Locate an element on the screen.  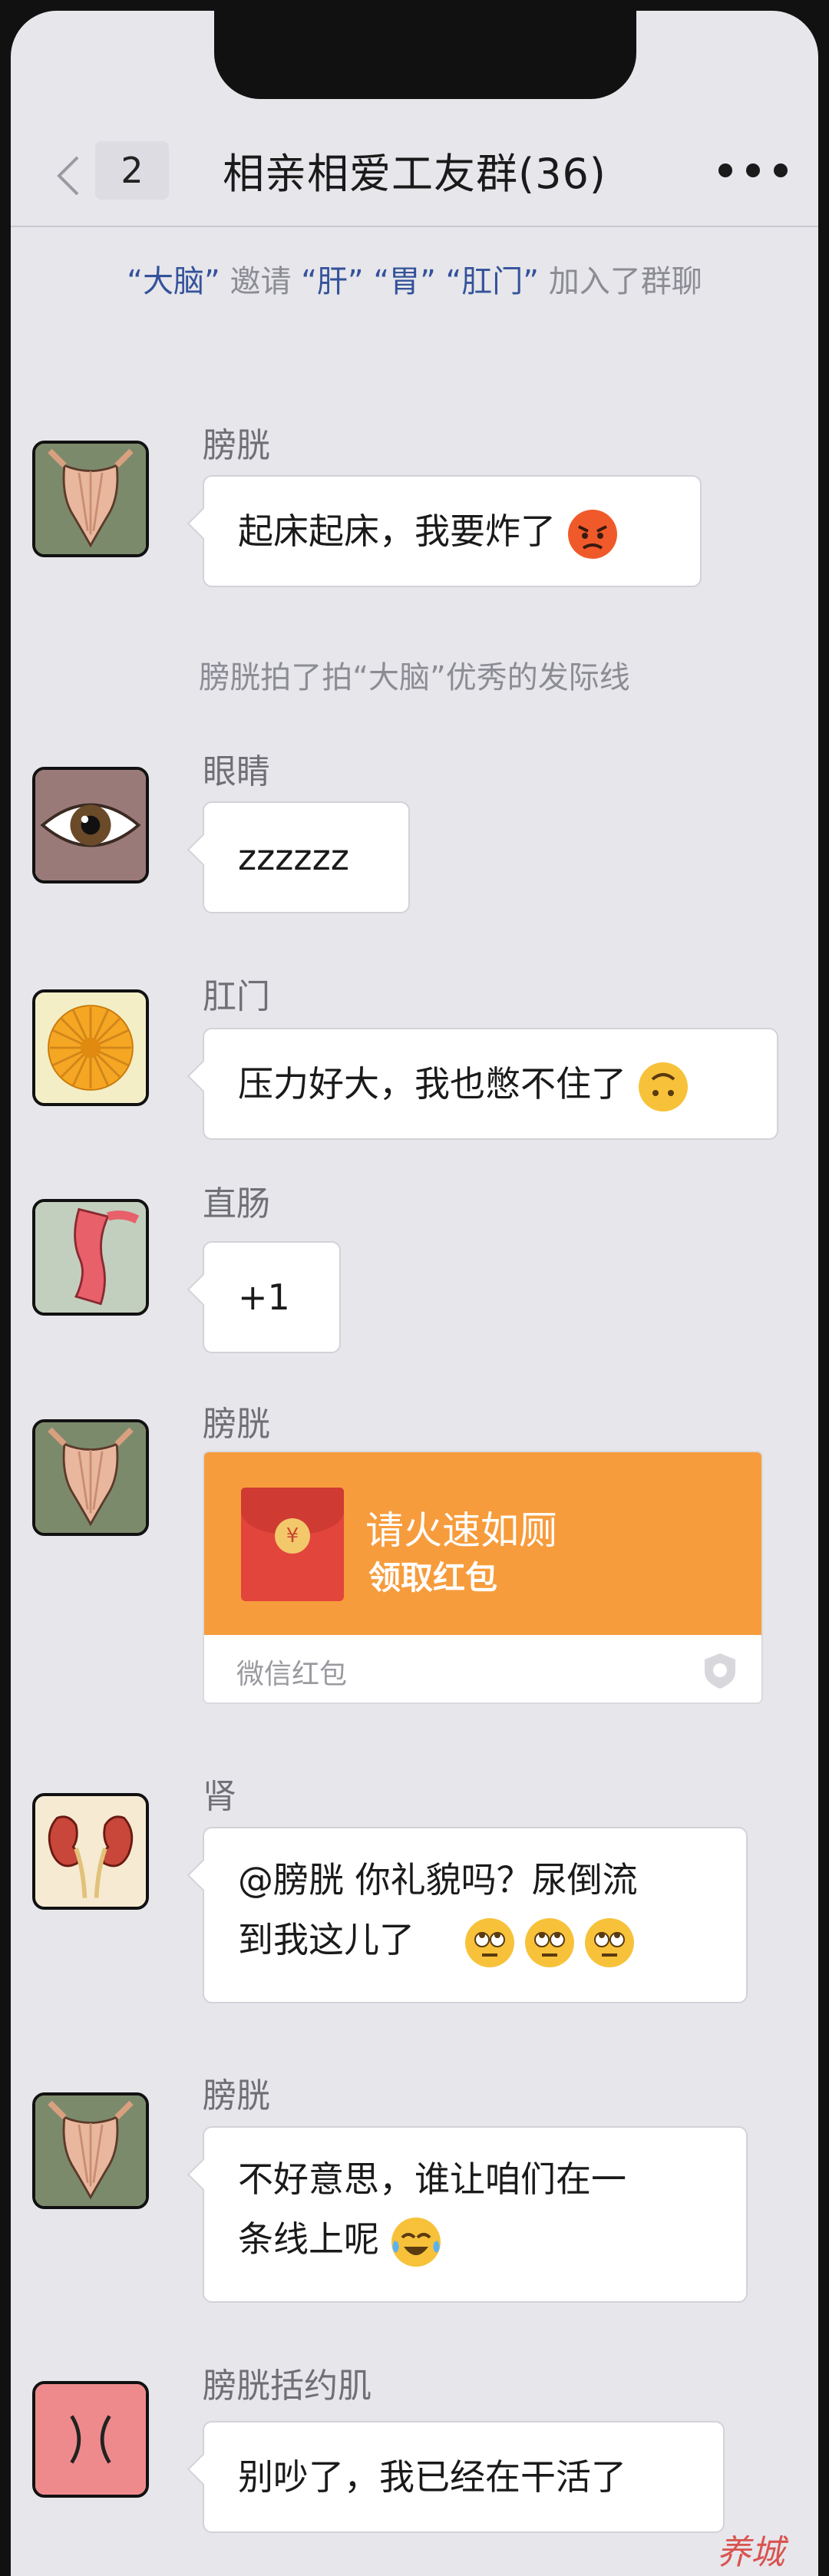
avatar-anus is located at coordinates (90, 1047).